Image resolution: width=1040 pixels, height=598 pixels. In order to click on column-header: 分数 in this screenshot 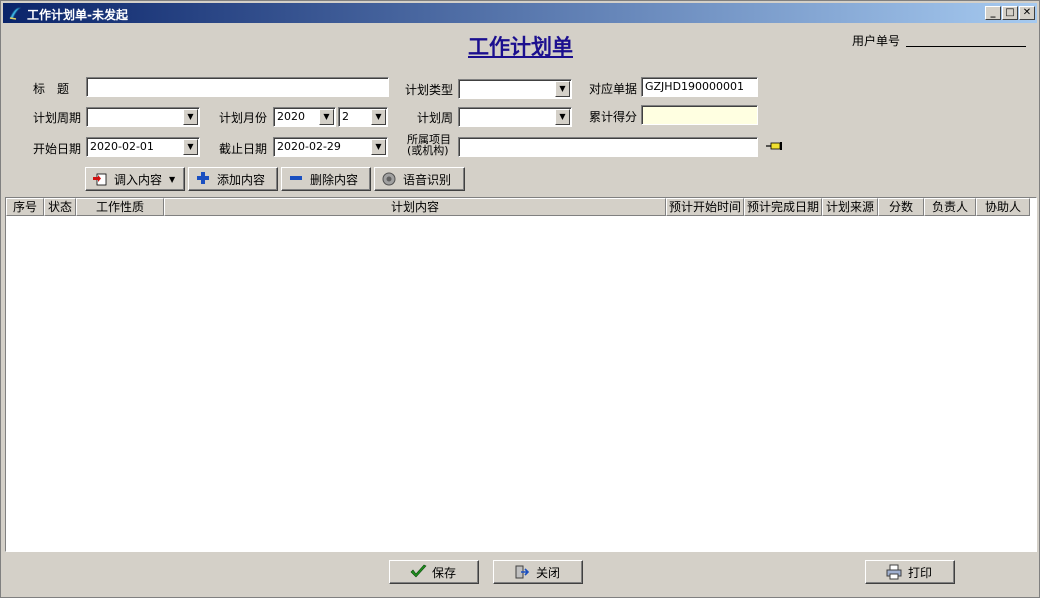, I will do `click(901, 207)`.